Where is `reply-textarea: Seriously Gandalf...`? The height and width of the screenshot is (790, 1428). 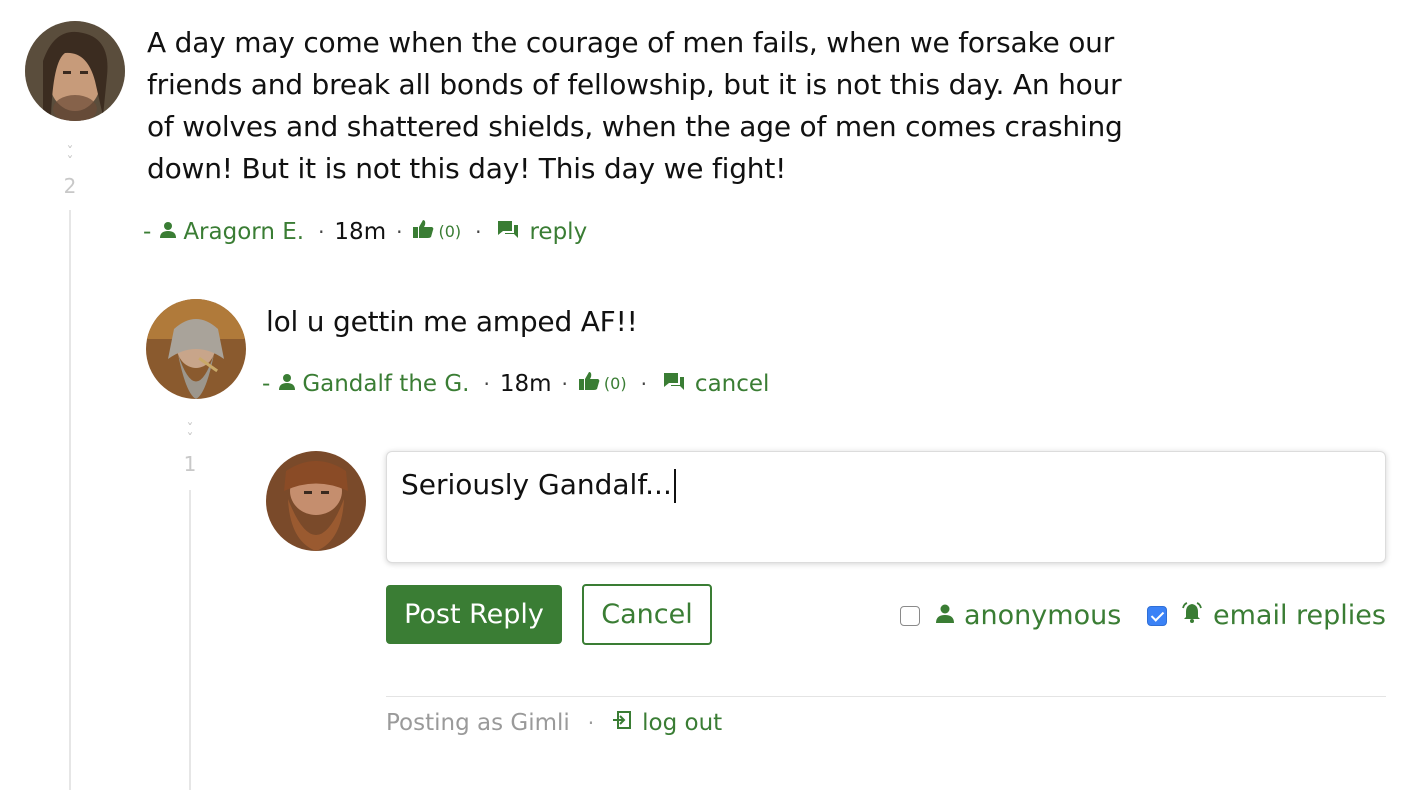 reply-textarea: Seriously Gandalf... is located at coordinates (886, 507).